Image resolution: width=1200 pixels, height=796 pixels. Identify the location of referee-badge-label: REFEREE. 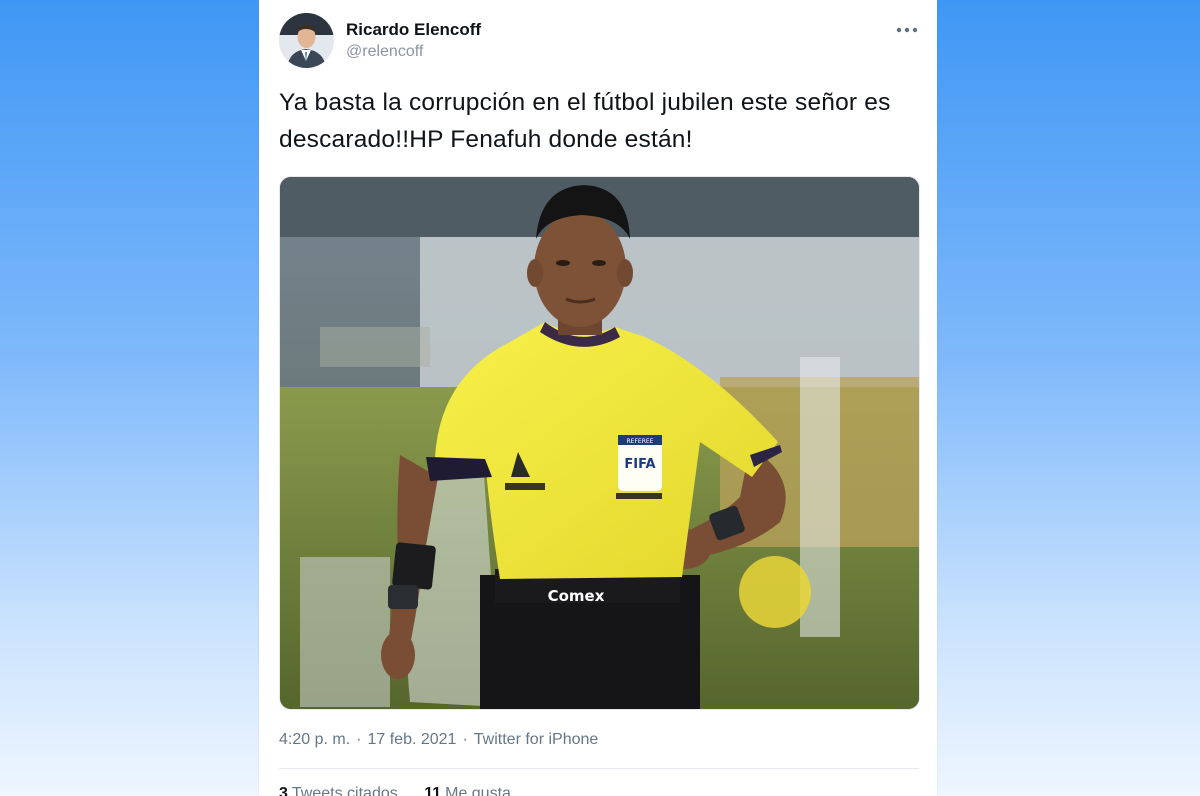
(640, 441).